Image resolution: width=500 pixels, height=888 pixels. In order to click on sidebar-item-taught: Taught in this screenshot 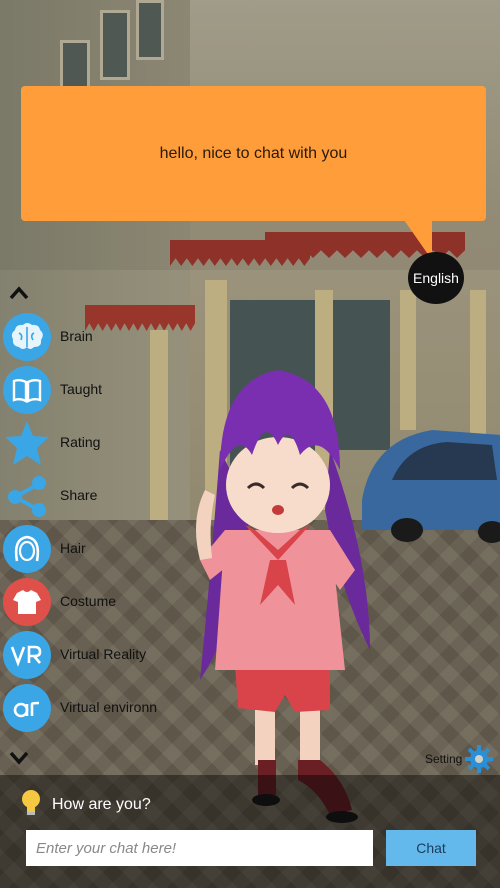, I will do `click(100, 391)`.